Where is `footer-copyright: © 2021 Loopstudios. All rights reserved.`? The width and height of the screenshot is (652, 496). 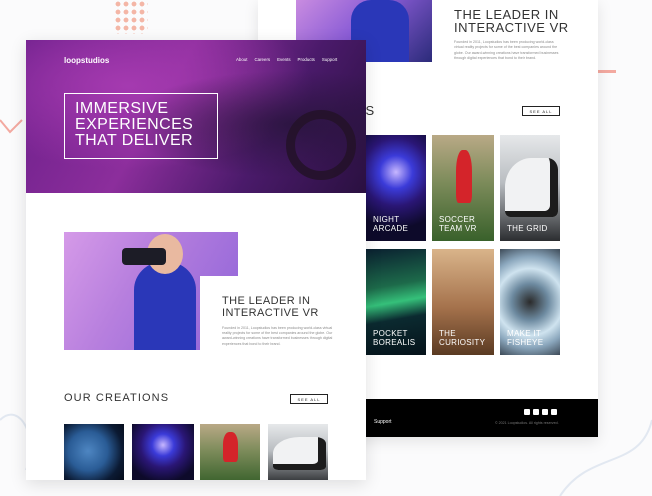 footer-copyright: © 2021 Loopstudios. All rights reserved. is located at coordinates (527, 423).